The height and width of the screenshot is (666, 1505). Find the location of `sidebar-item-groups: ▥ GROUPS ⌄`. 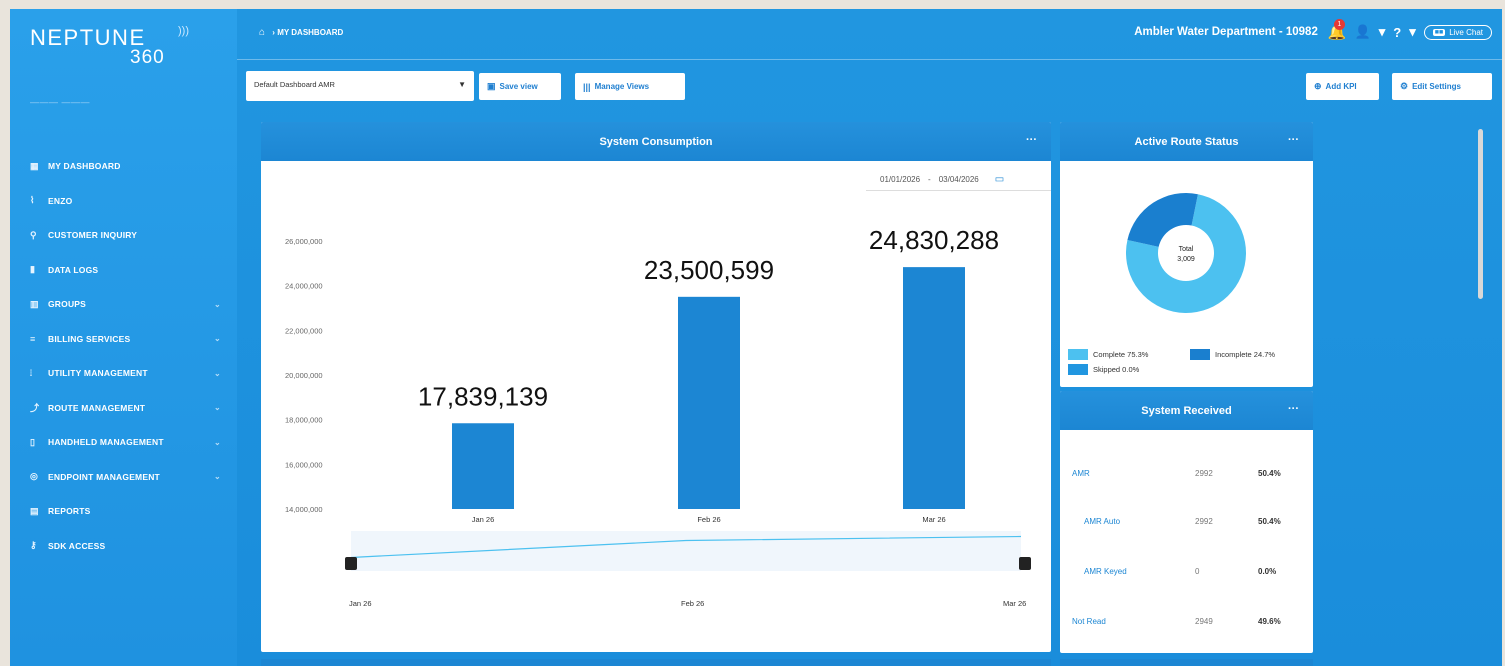

sidebar-item-groups: ▥ GROUPS ⌄ is located at coordinates (123, 304).